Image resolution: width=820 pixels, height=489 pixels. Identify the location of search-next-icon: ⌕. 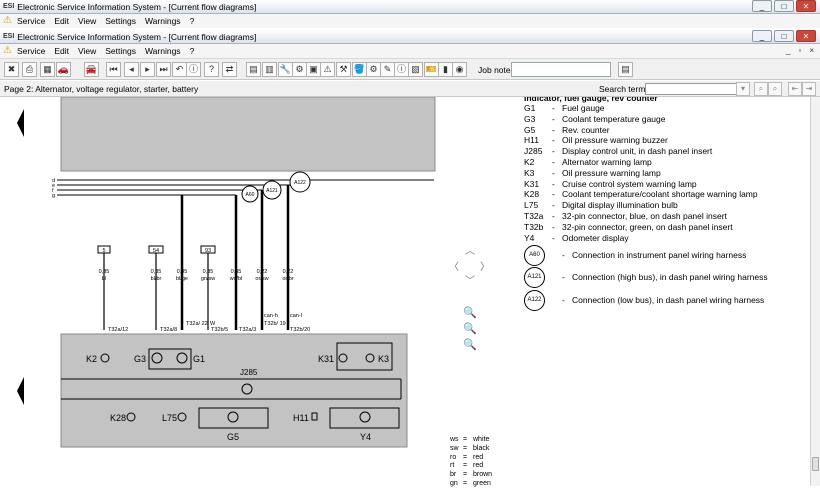
(775, 89).